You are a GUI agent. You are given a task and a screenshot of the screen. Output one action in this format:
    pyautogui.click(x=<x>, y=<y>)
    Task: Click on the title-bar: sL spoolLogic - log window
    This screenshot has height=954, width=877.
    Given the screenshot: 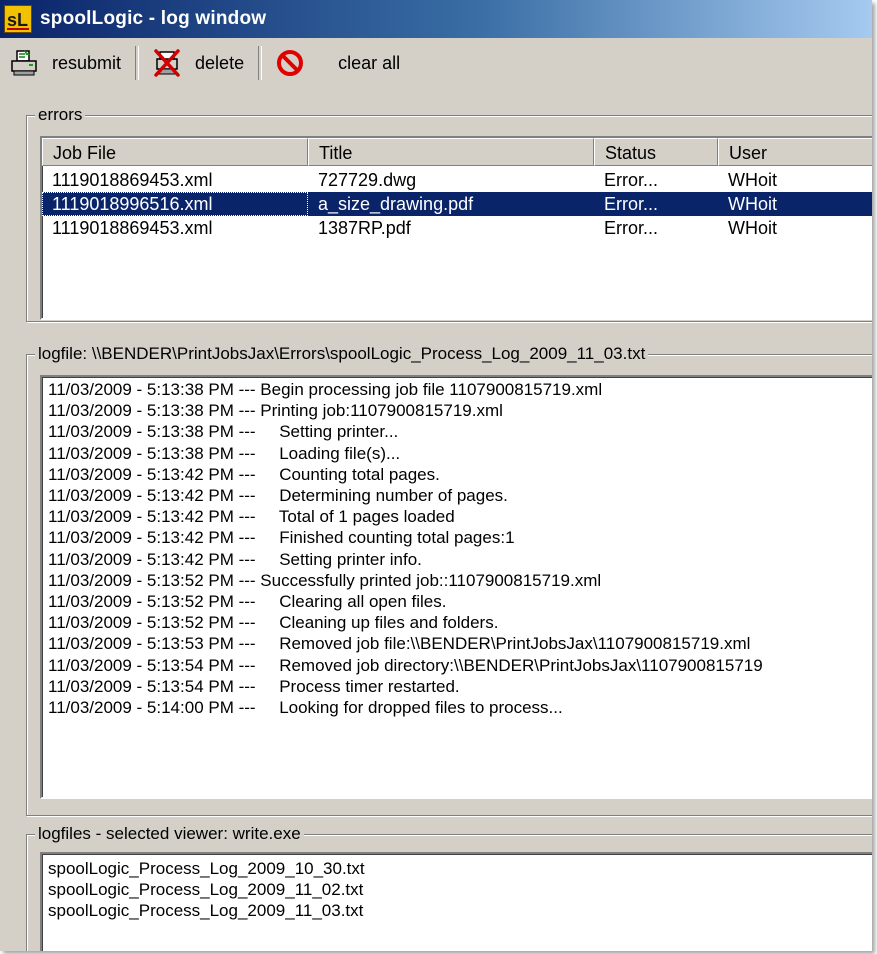 What is the action you would take?
    pyautogui.click(x=436, y=19)
    